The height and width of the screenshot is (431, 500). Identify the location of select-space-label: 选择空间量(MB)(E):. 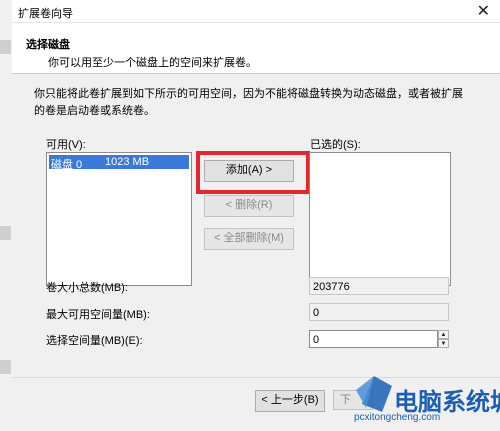
(94, 341).